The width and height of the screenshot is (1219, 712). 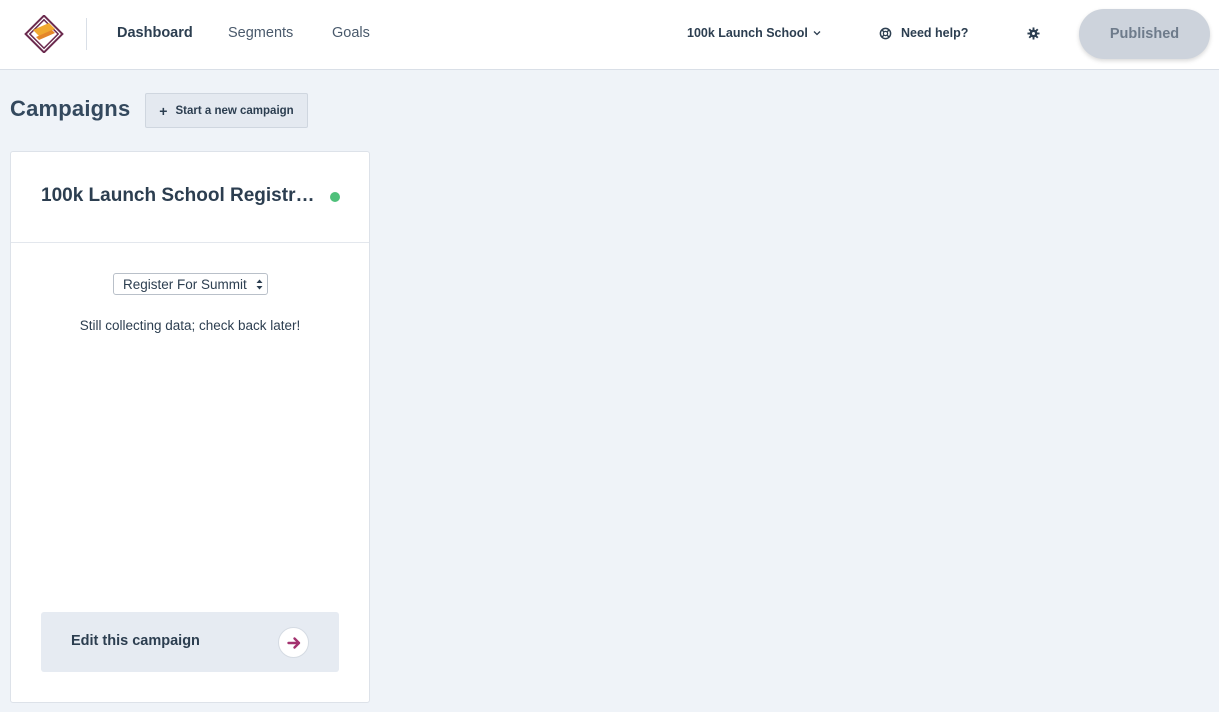 What do you see at coordinates (747, 33) in the screenshot?
I see `workspace-name: 100k Launch School` at bounding box center [747, 33].